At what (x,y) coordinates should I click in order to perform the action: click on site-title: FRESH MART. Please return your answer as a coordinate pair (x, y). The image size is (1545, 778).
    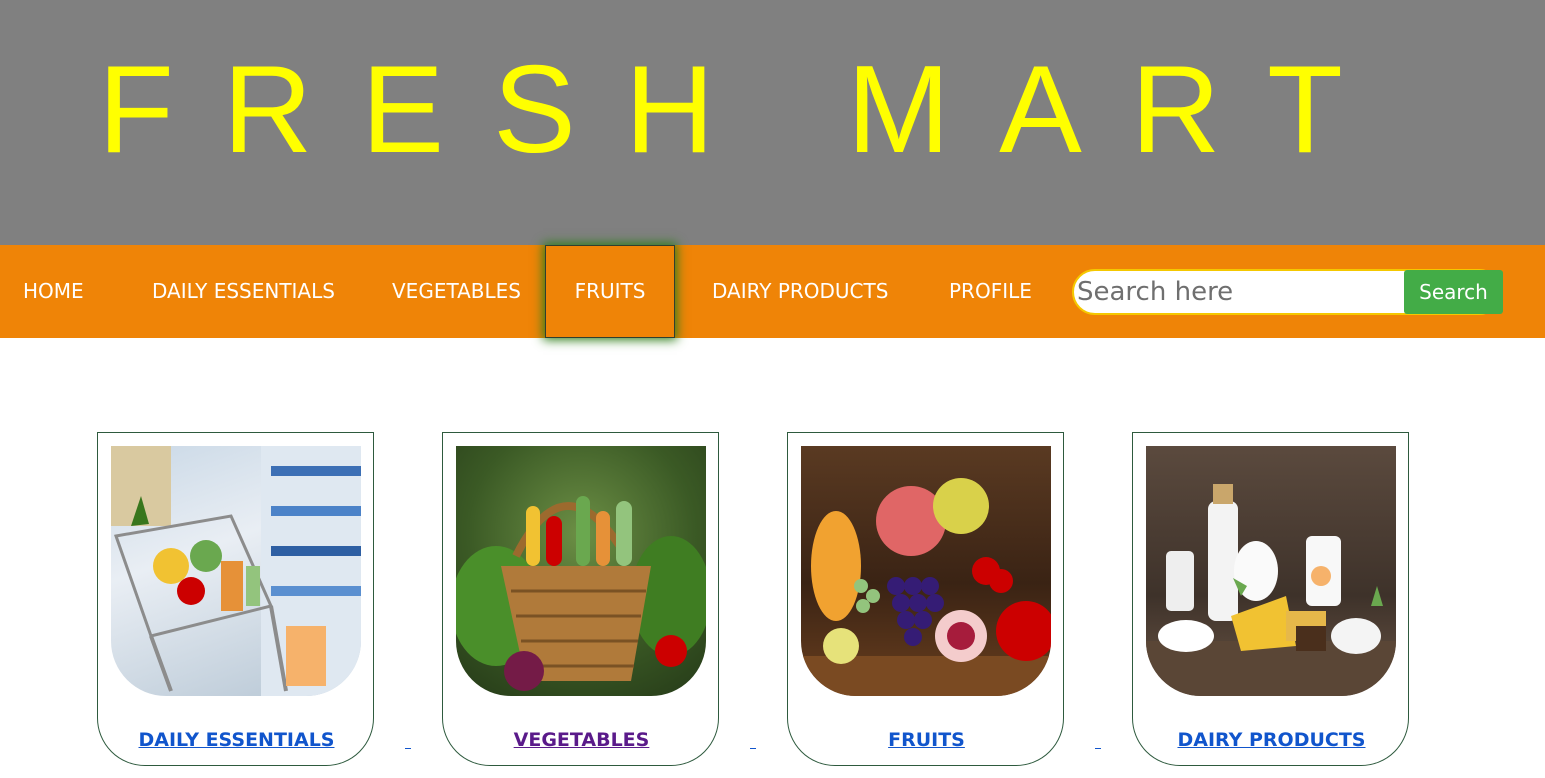
    Looking at the image, I should click on (745, 110).